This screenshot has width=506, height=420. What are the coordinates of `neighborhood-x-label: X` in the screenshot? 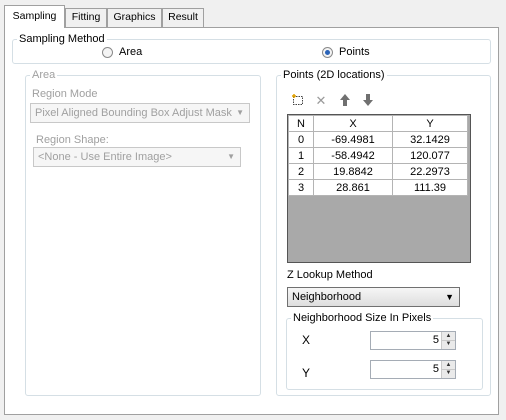 It's located at (306, 340).